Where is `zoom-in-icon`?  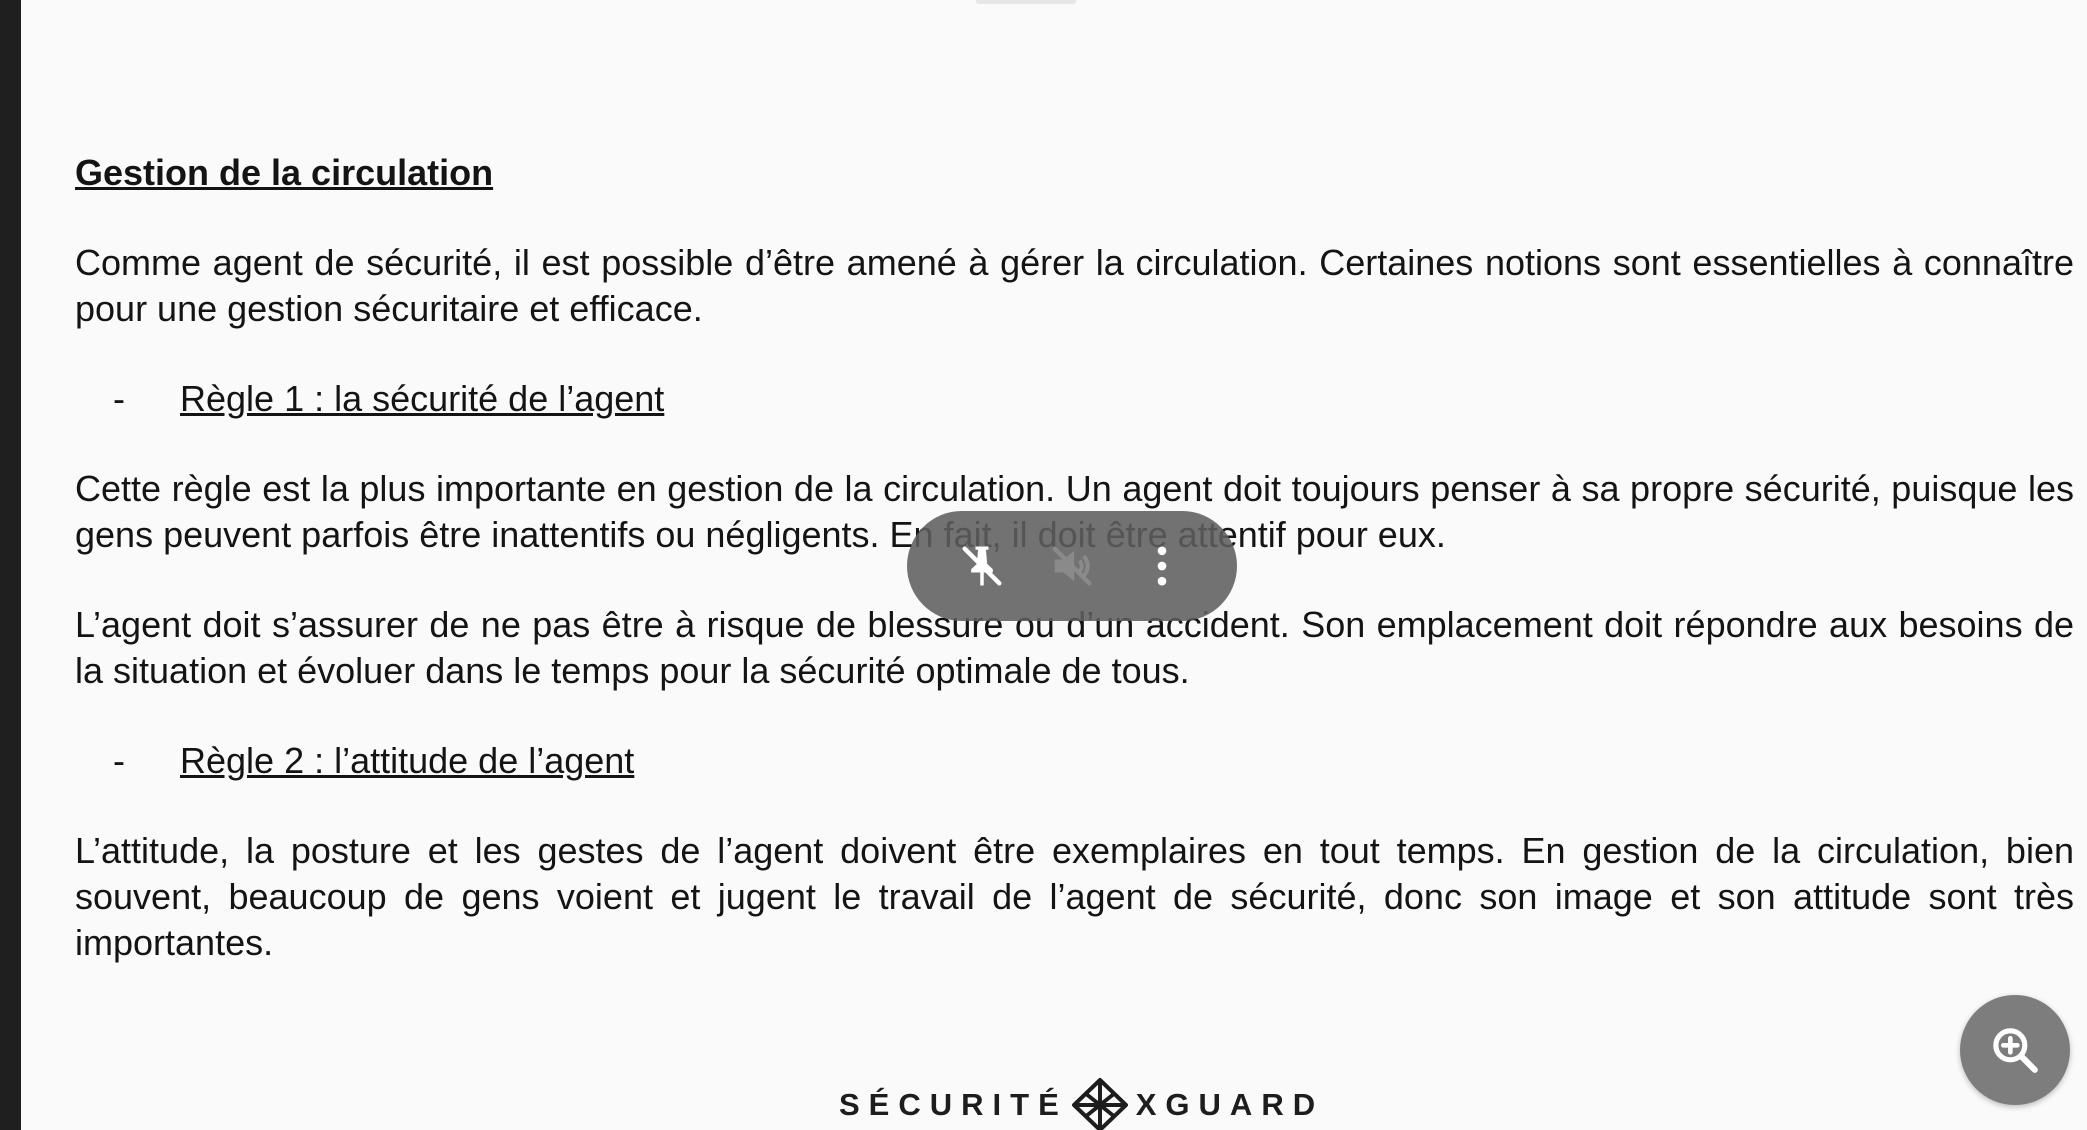 zoom-in-icon is located at coordinates (2015, 1050).